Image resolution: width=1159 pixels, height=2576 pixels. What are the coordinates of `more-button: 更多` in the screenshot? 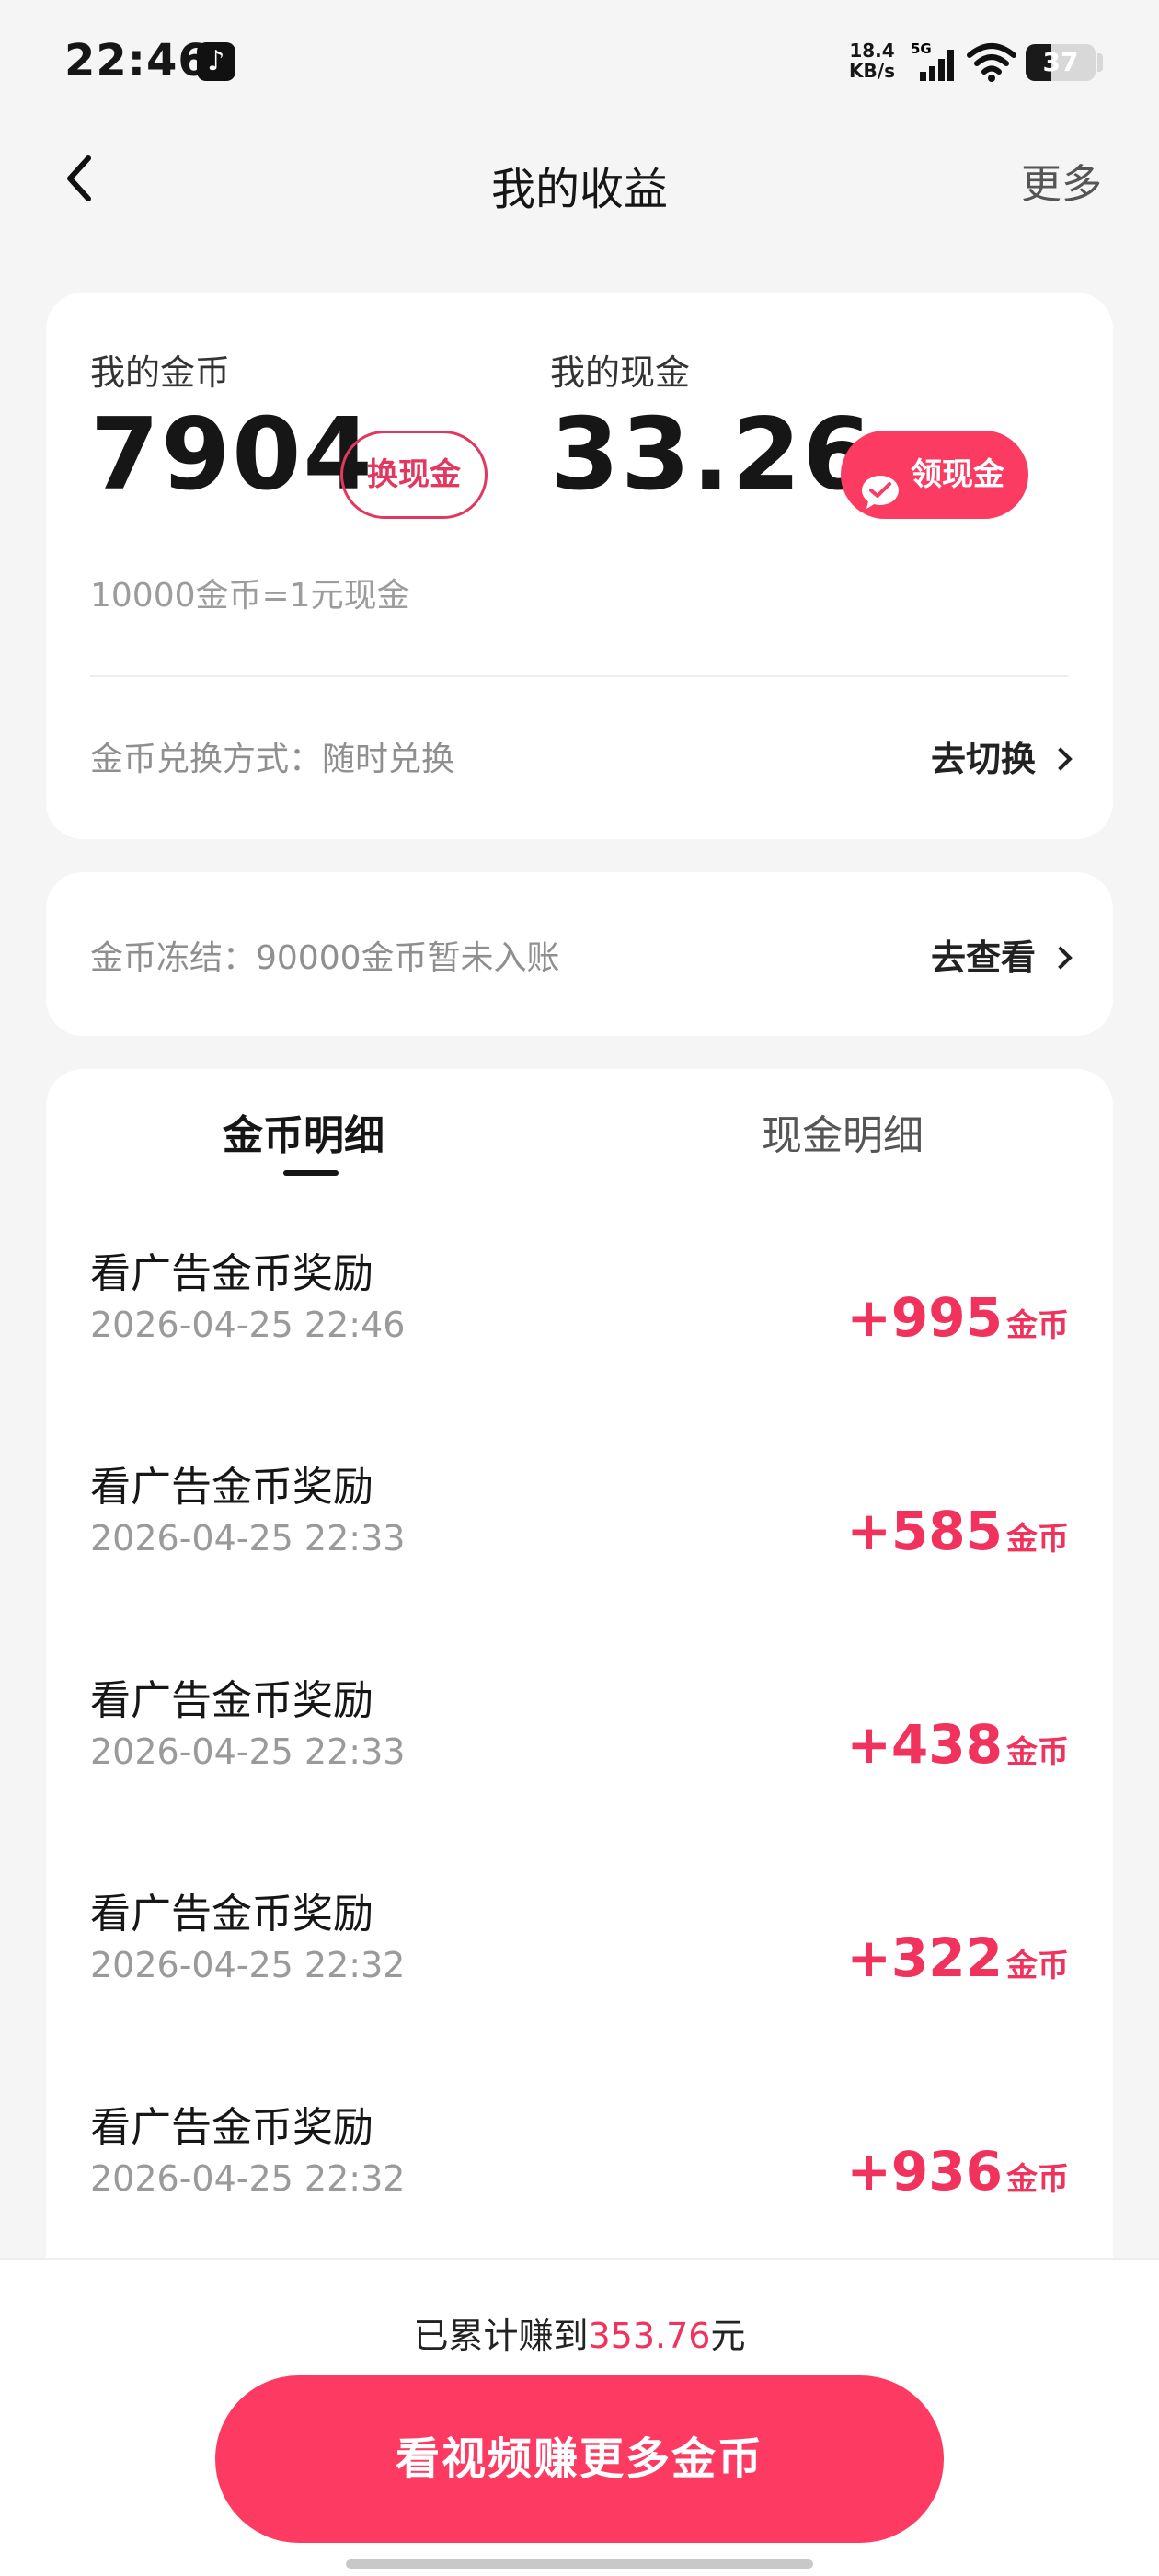 It's located at (1061, 180).